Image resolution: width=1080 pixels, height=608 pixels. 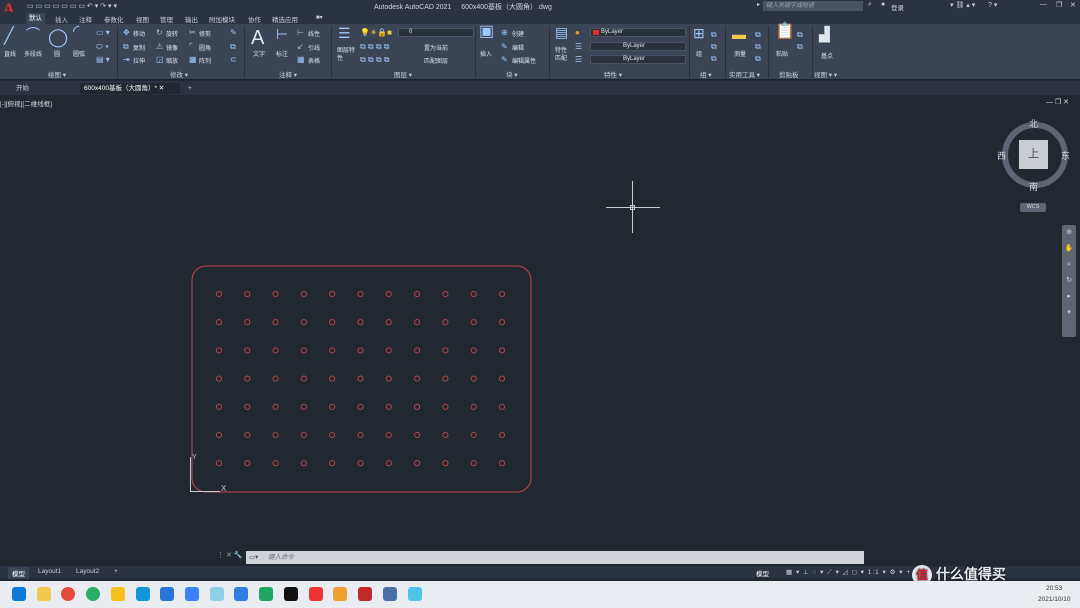 I want to click on make-current-button: 置为当前, so click(x=436, y=47).